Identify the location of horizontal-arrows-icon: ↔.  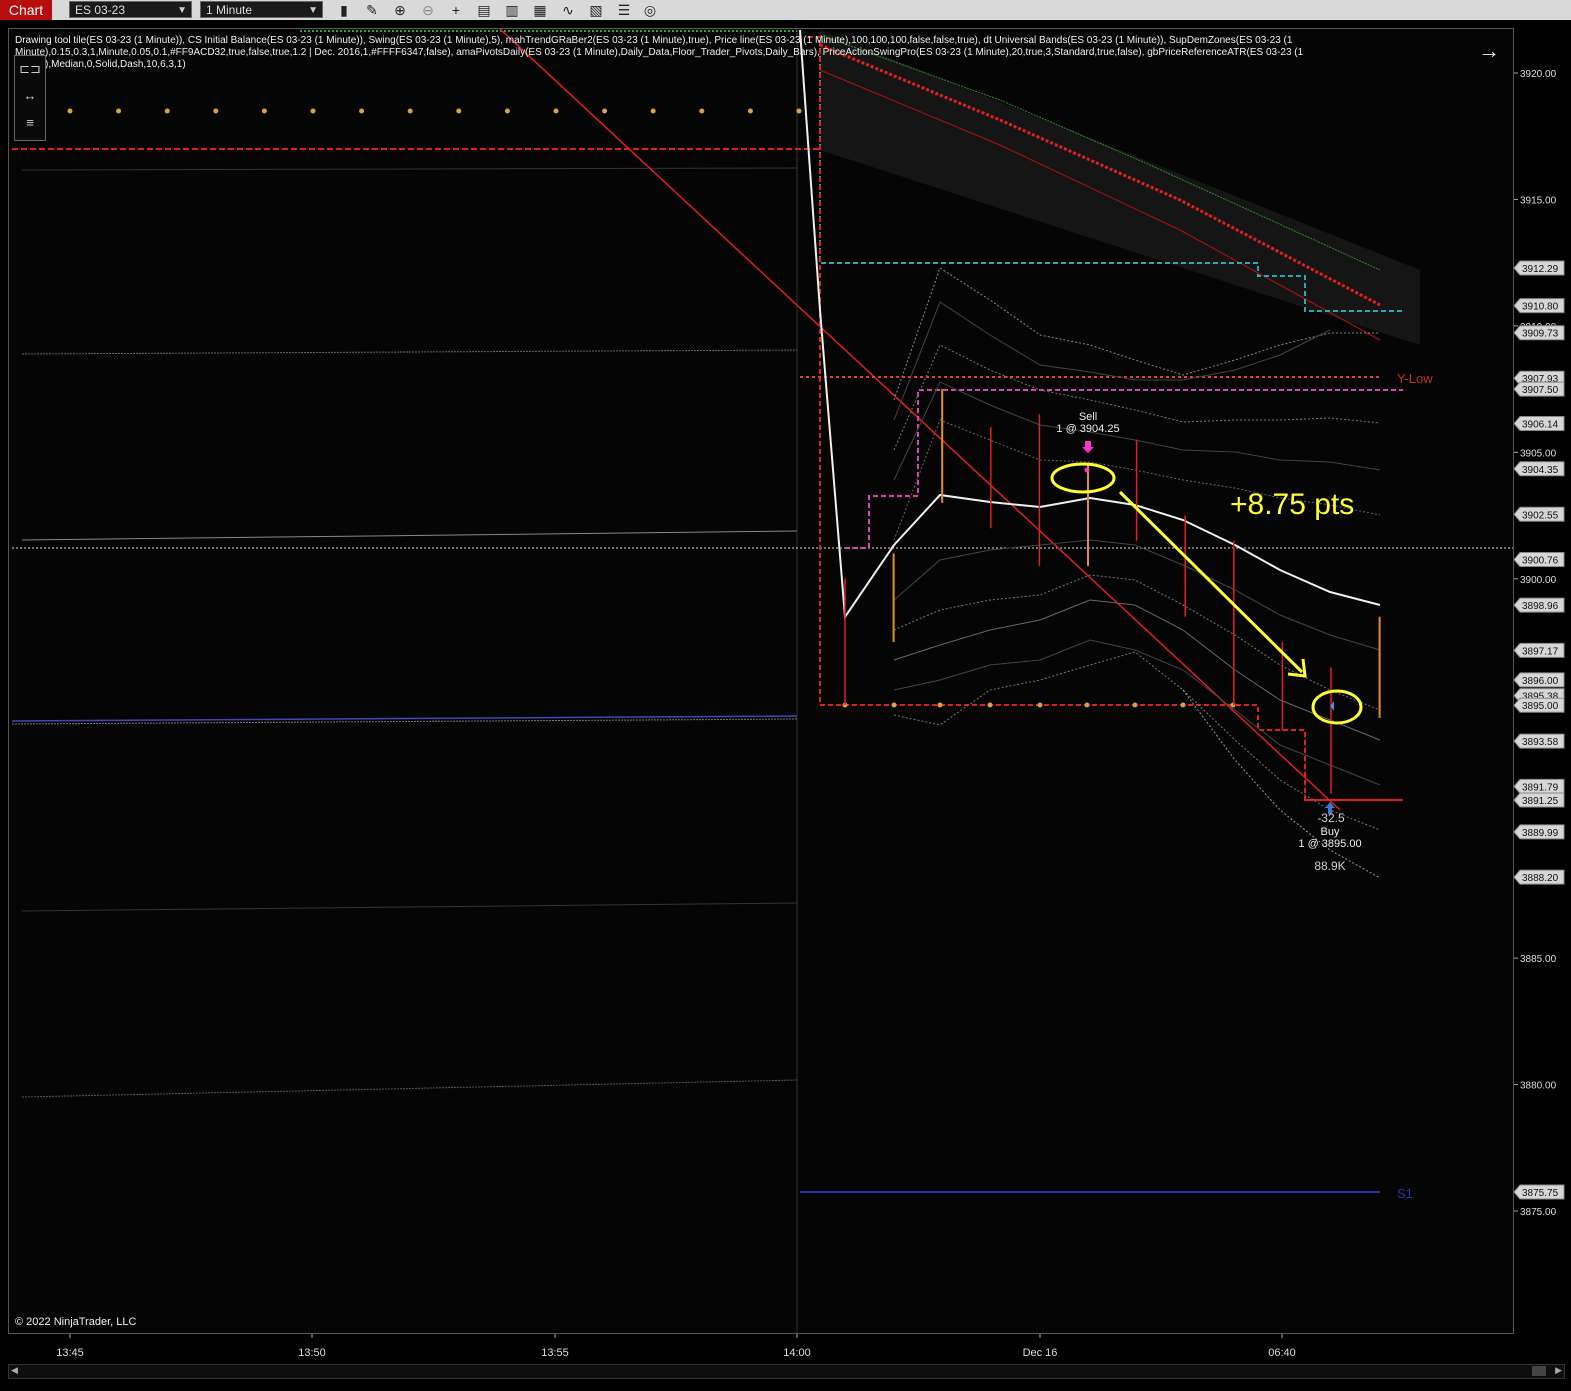
(30, 96).